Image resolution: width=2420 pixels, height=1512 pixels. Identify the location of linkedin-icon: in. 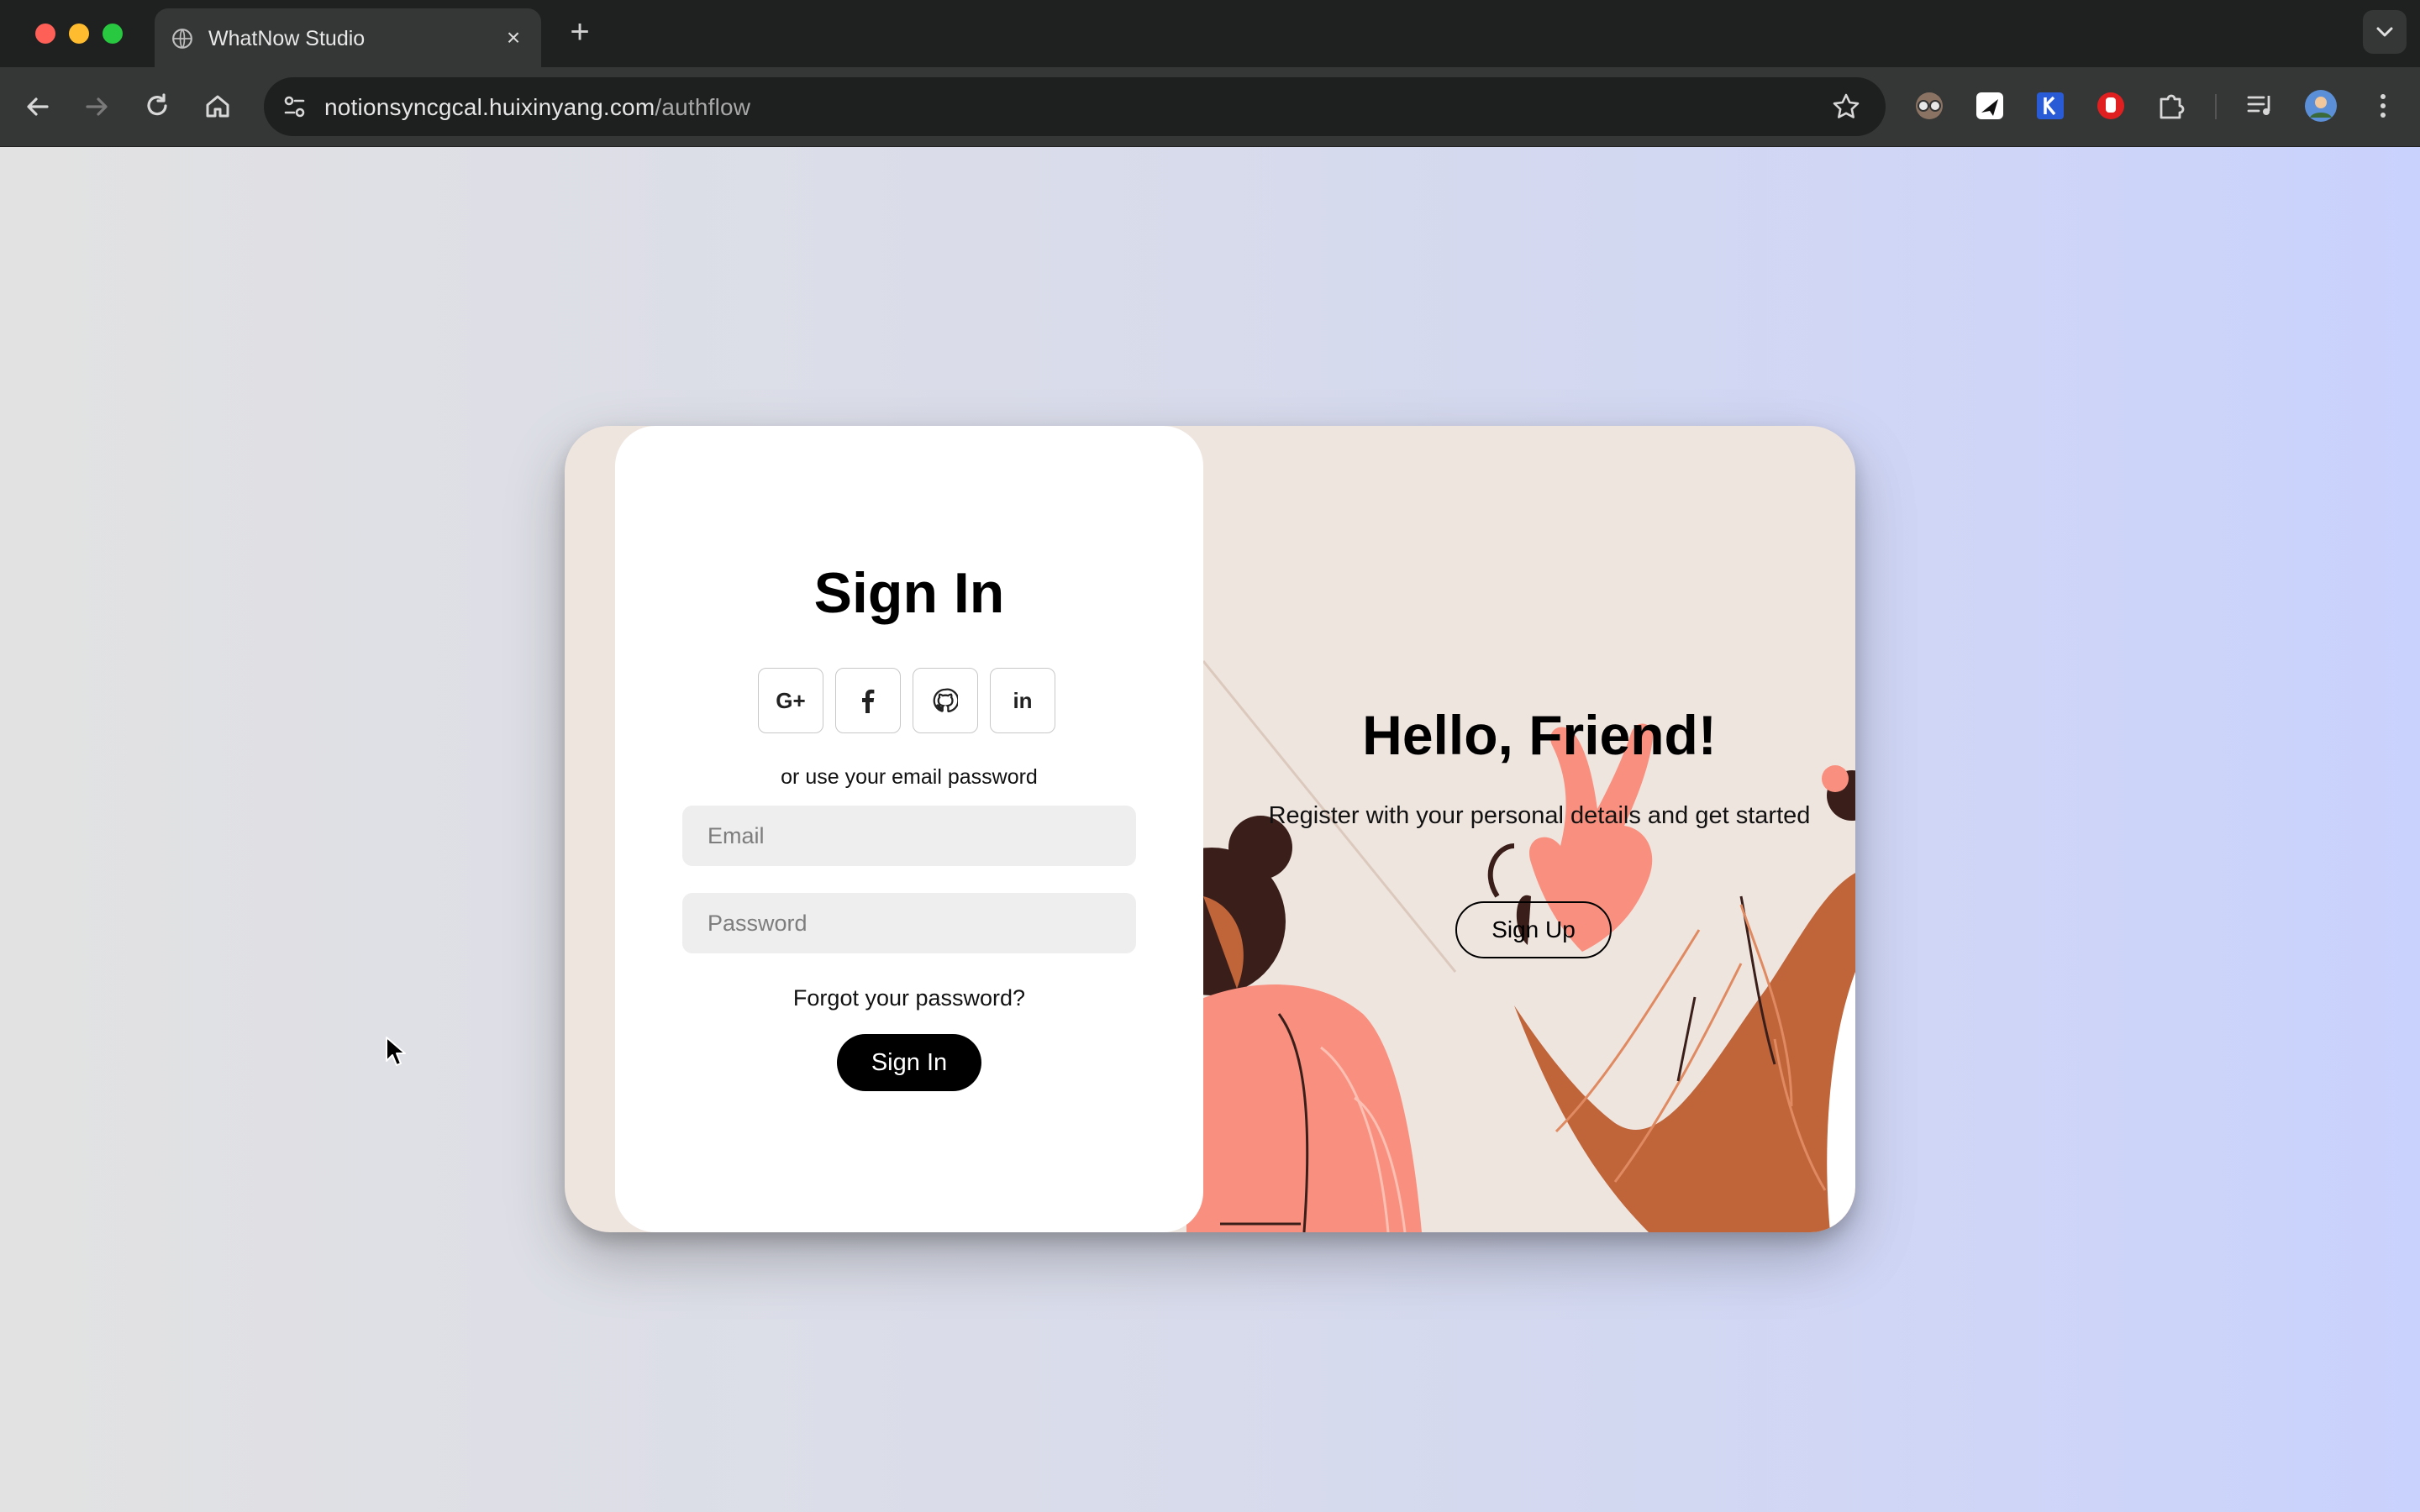
(1023, 700).